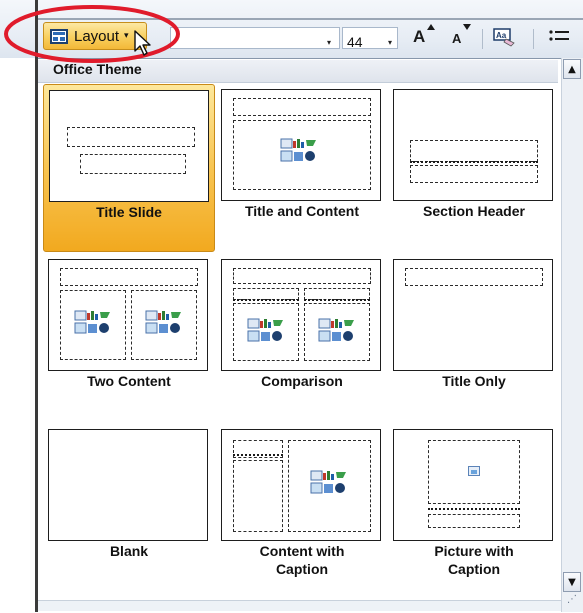  Describe the element at coordinates (572, 335) in the screenshot. I see `vertical-scrollbar` at that location.